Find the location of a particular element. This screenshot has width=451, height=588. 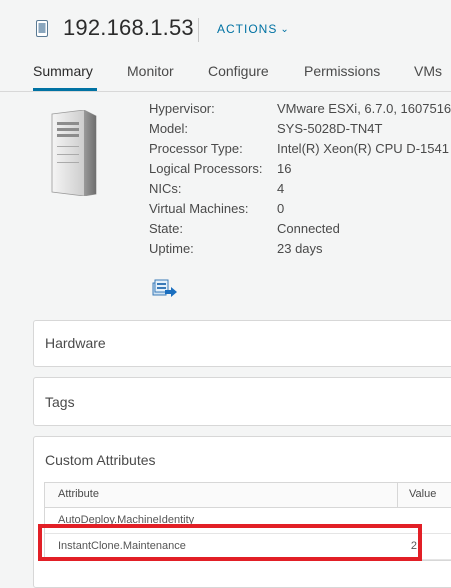

tab-permissions: Permissions is located at coordinates (342, 71).